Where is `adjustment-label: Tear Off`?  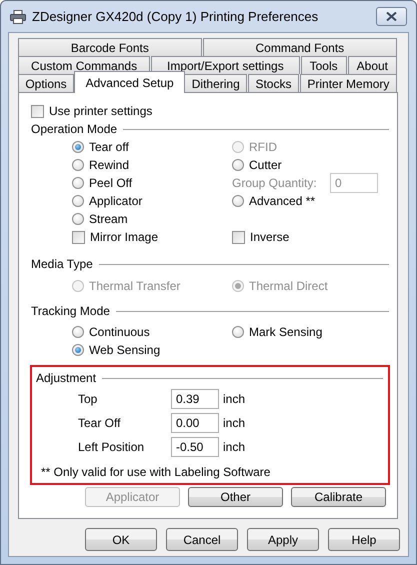
adjustment-label: Tear Off is located at coordinates (100, 423).